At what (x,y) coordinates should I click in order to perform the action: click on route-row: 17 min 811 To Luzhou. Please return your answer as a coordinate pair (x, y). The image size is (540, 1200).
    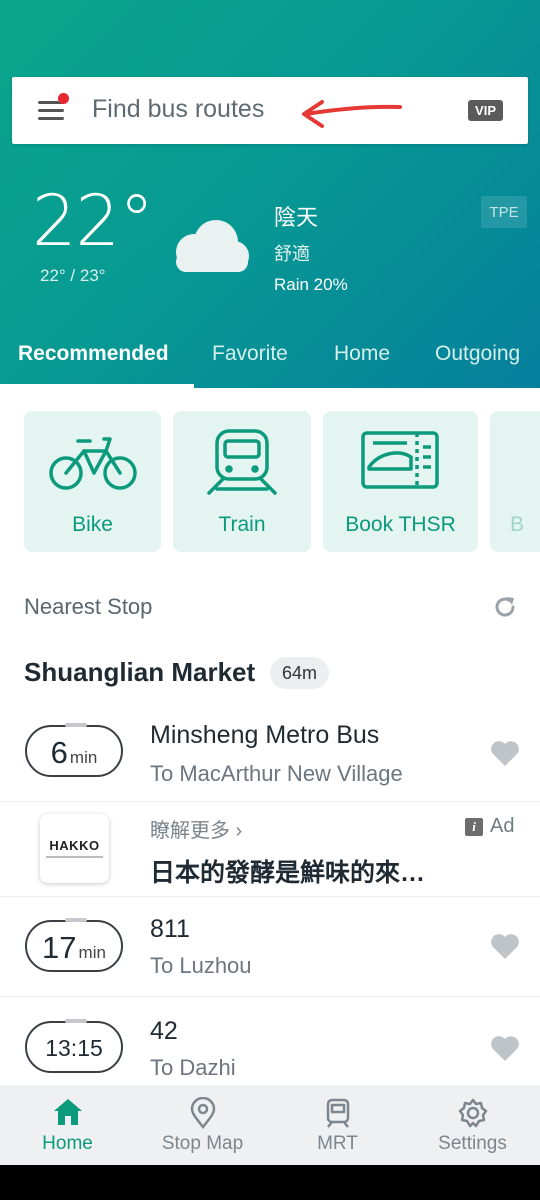
    Looking at the image, I should click on (270, 947).